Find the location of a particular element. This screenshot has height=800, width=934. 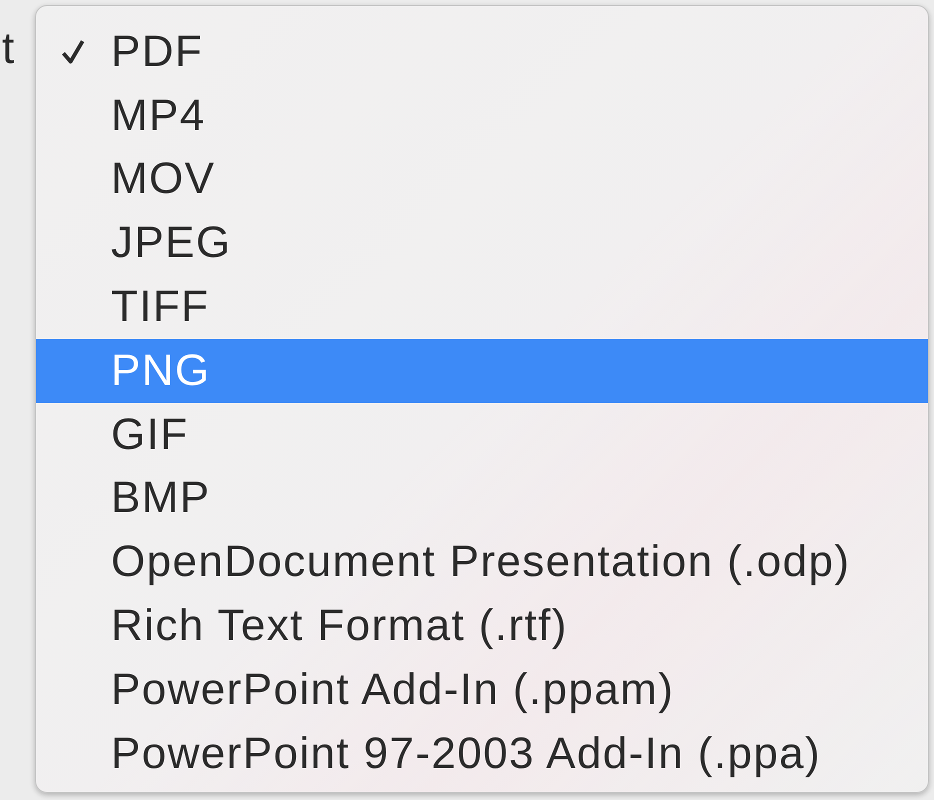

menu-item: PDF is located at coordinates (482, 52).